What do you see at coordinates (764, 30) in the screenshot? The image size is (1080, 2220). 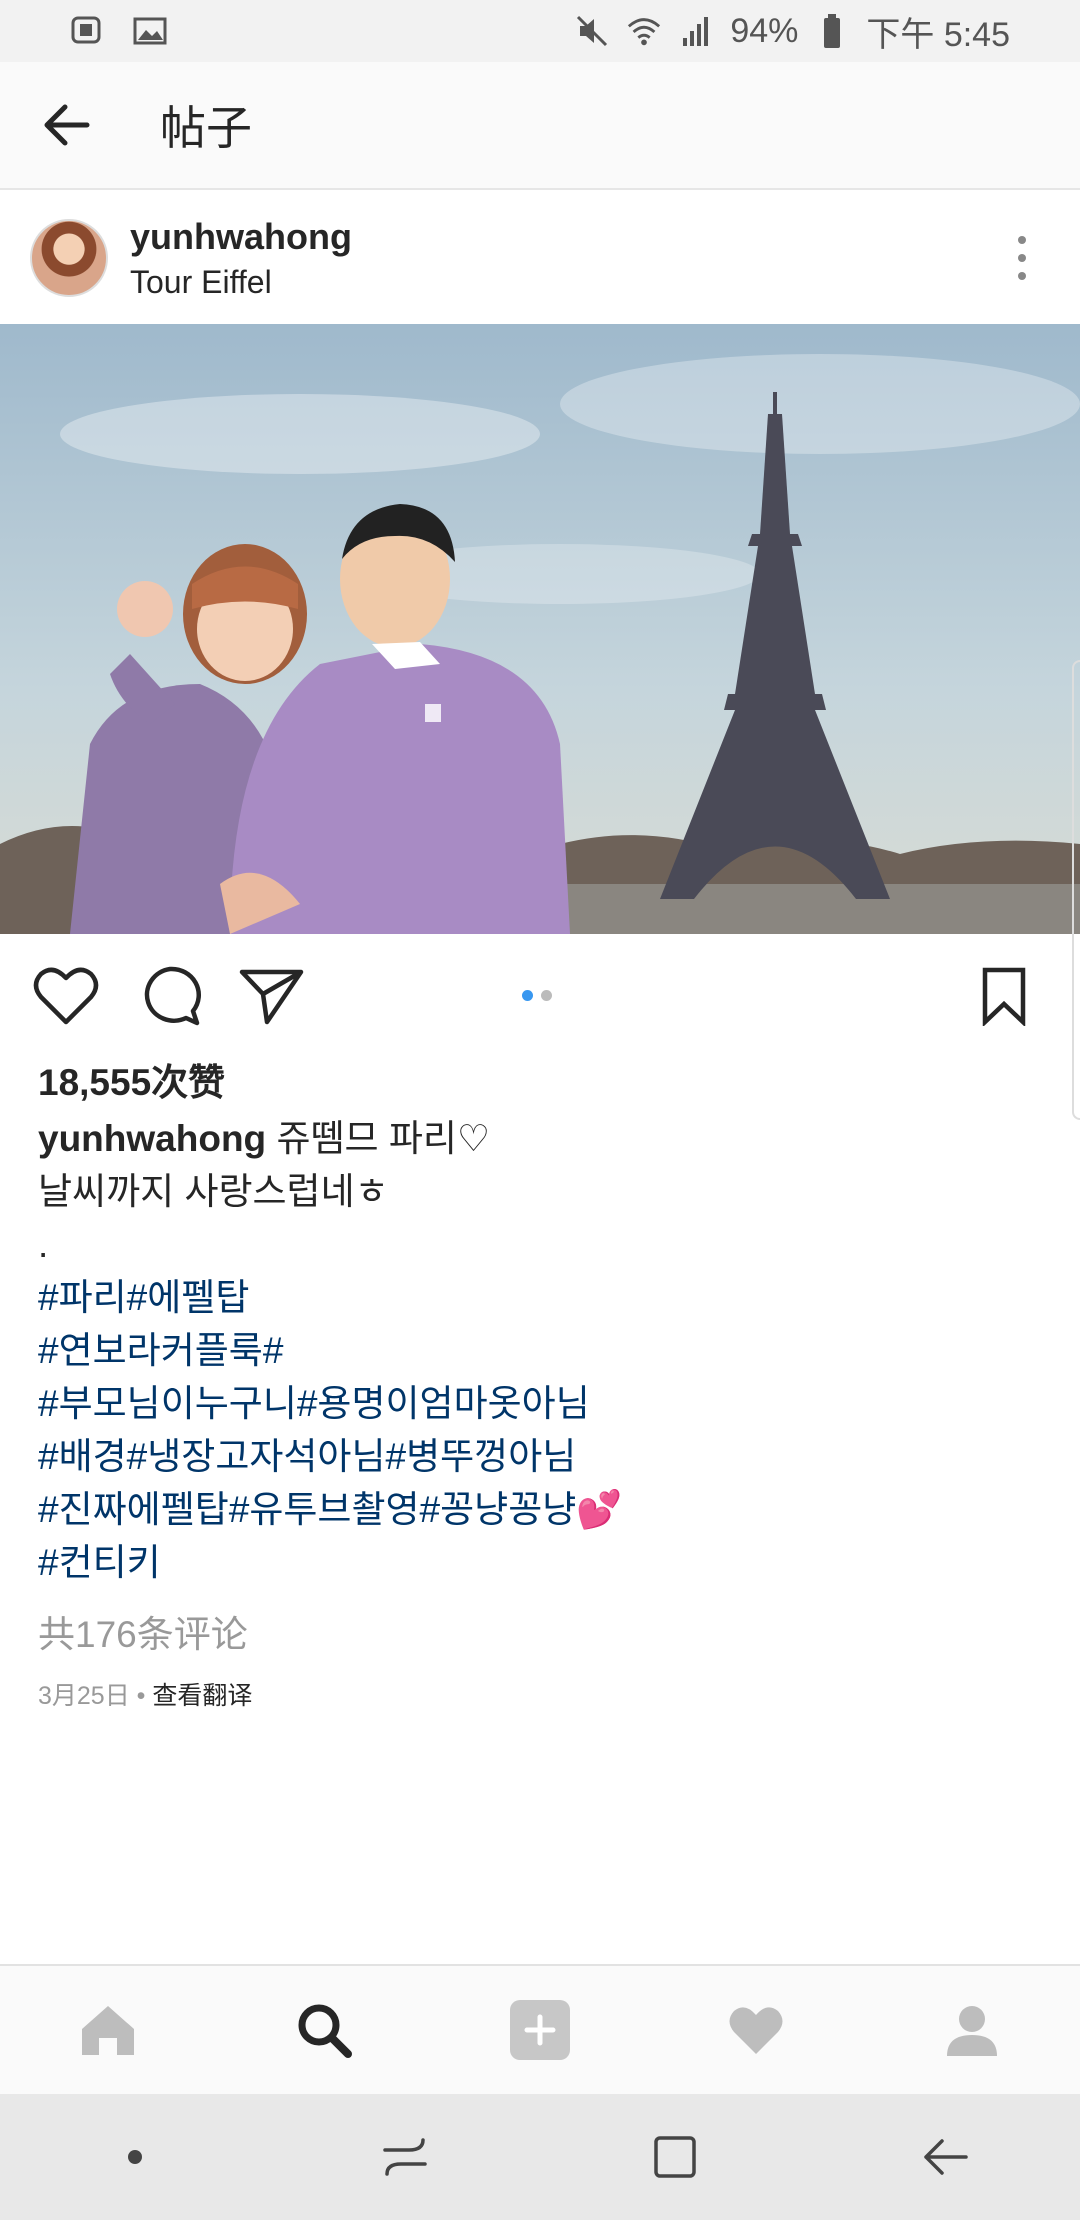 I see `battery-percent: 94%` at bounding box center [764, 30].